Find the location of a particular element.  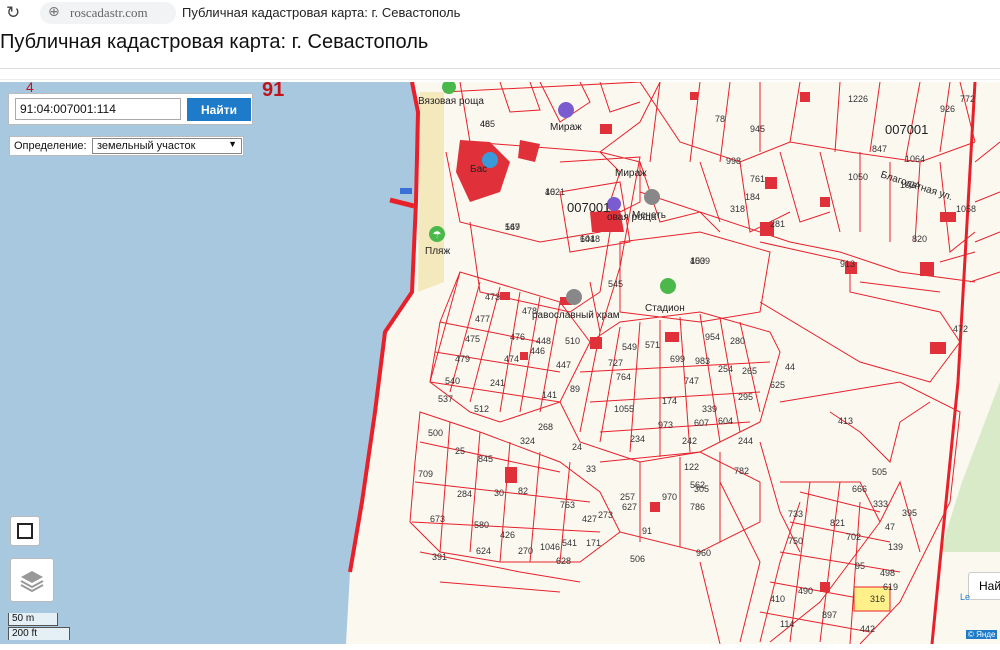

parcel-number-label: 764 is located at coordinates (623, 377).